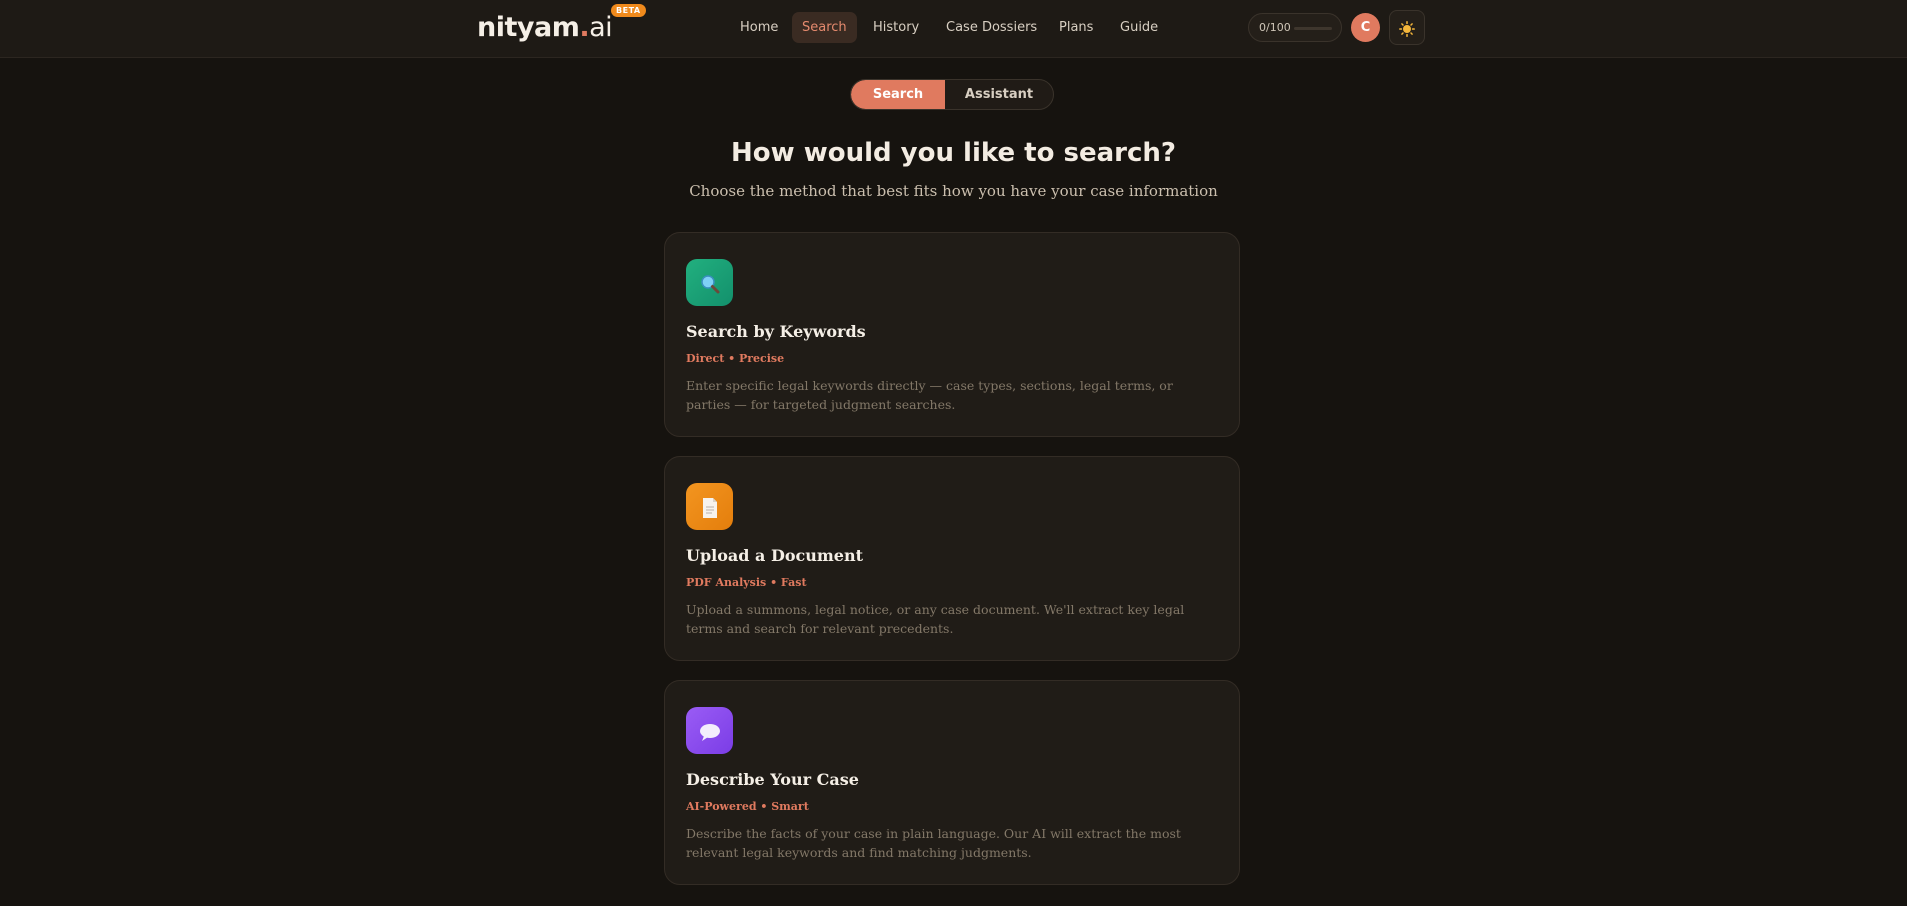 This screenshot has height=906, width=1907. What do you see at coordinates (1139, 27) in the screenshot?
I see `nav-guide: Guide` at bounding box center [1139, 27].